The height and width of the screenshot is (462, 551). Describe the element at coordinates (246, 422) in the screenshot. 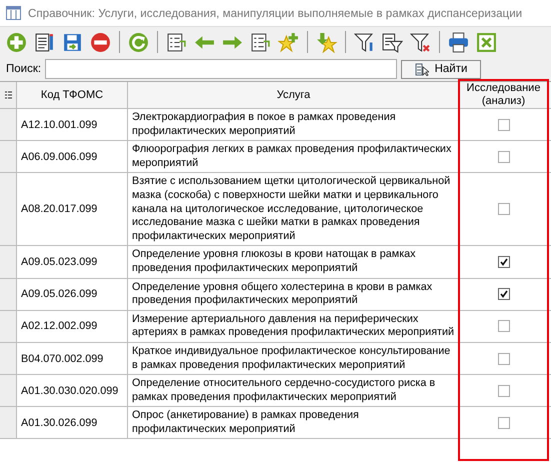

I see `service-cell-text: Опрос (анкетирование) в рамках проведения профилактических мероприятий` at that location.